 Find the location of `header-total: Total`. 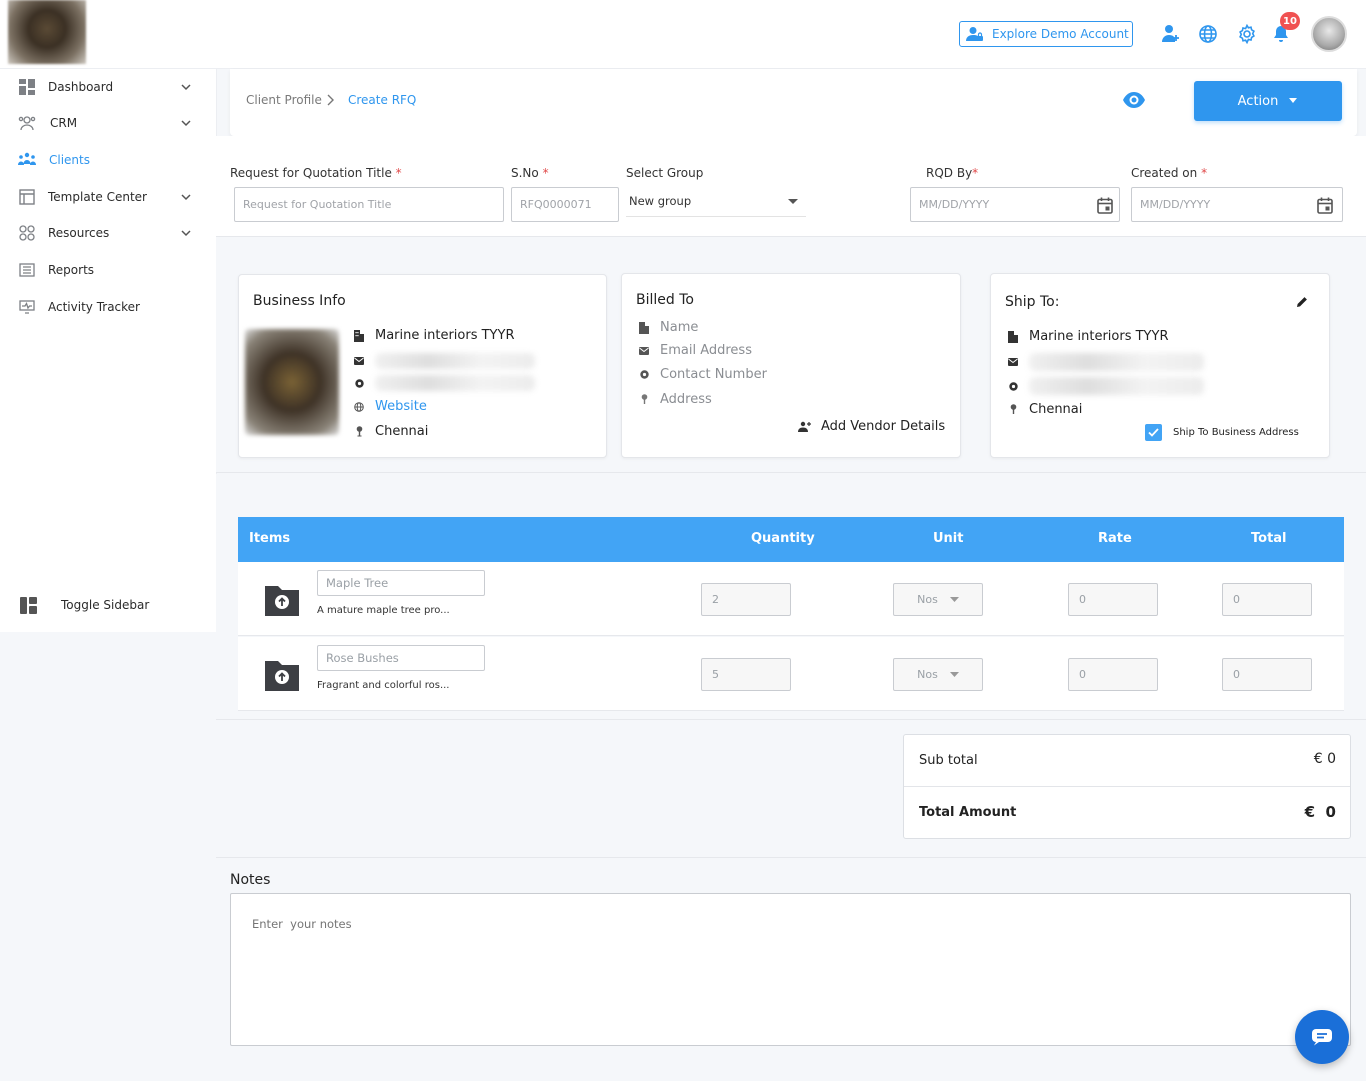

header-total: Total is located at coordinates (1269, 538).